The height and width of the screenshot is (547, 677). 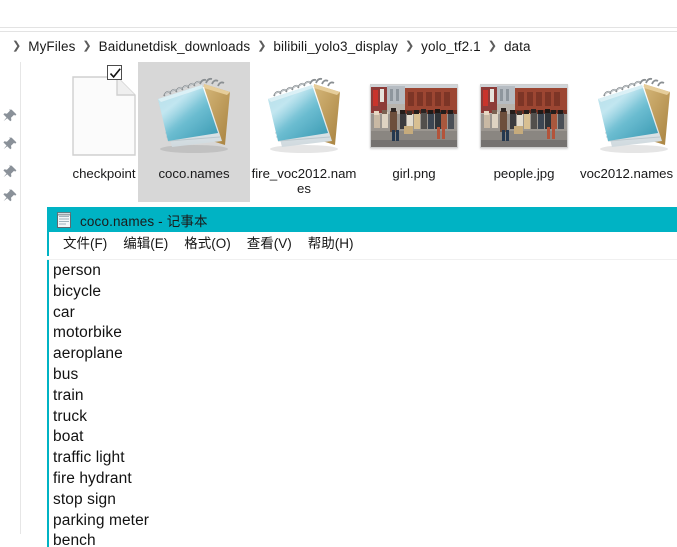 What do you see at coordinates (87, 333) in the screenshot?
I see `text-line: motorbike` at bounding box center [87, 333].